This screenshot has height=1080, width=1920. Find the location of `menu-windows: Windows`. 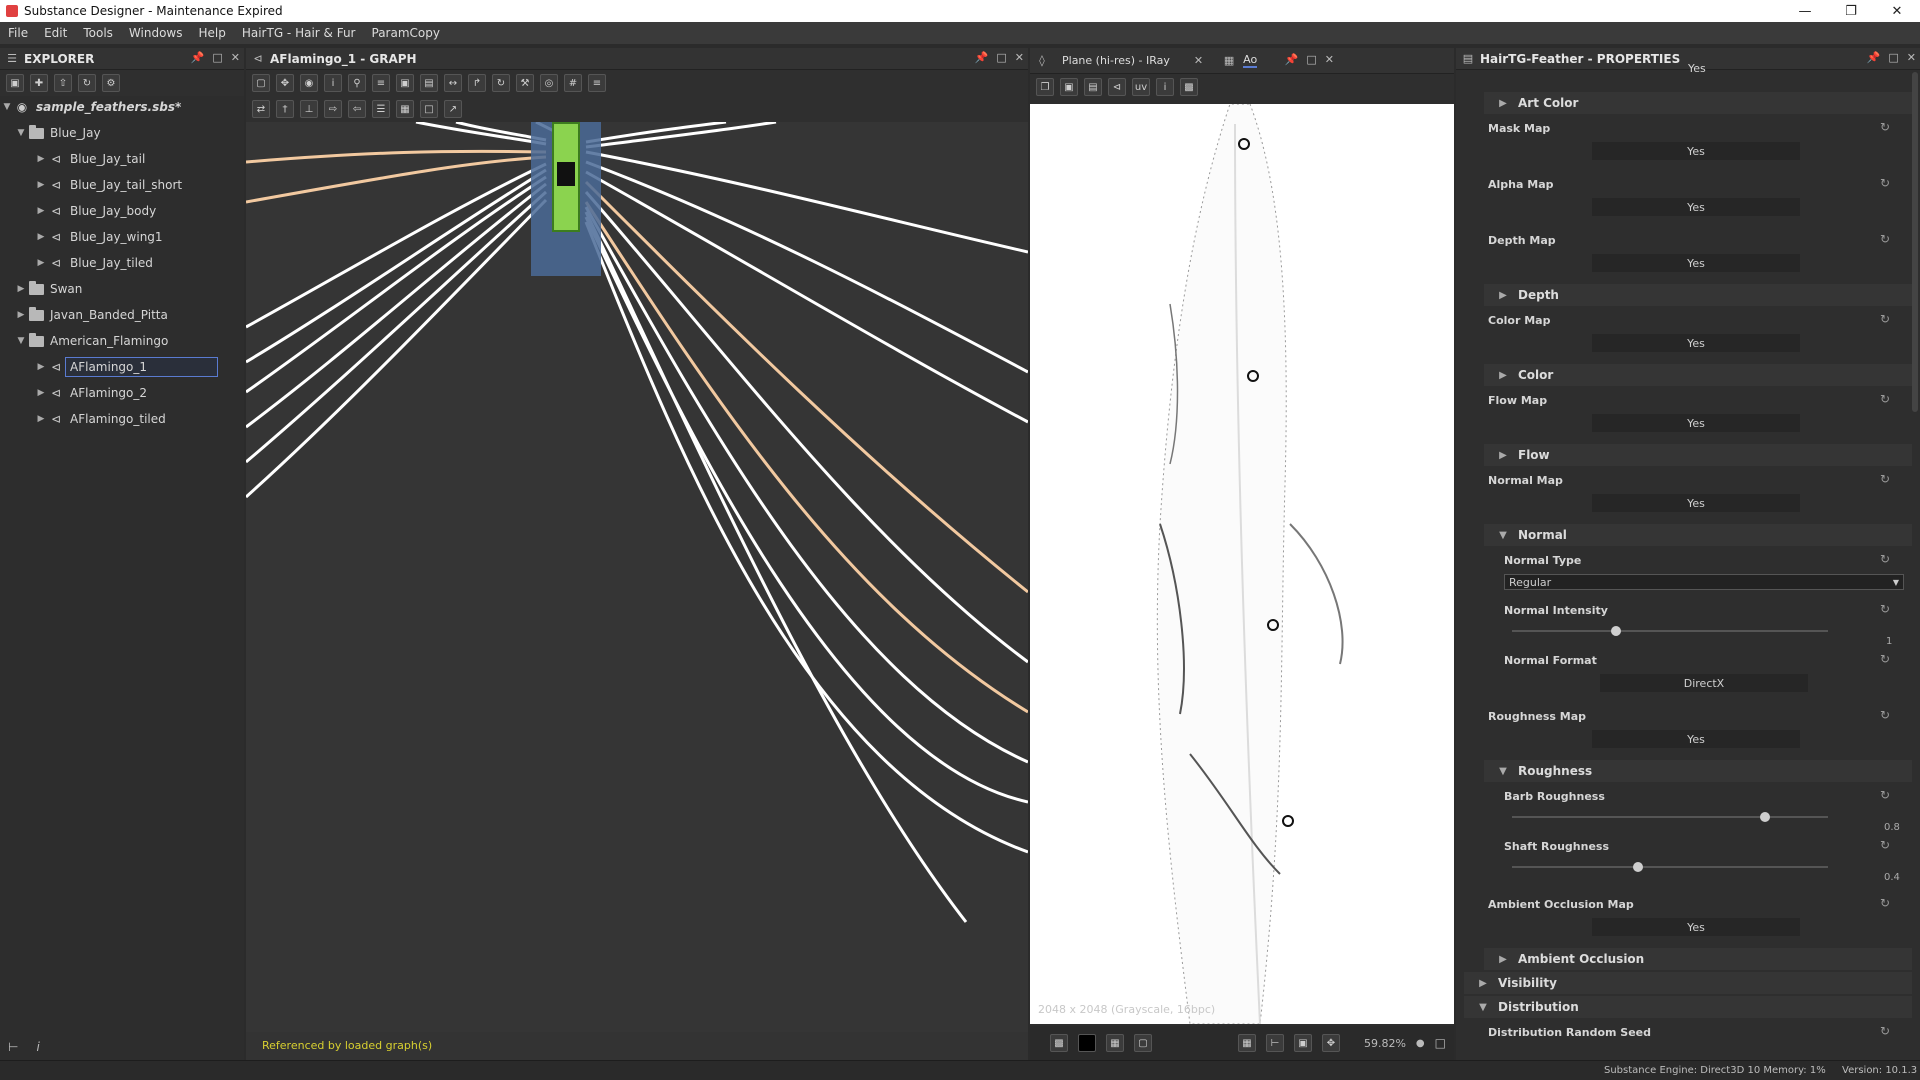

menu-windows: Windows is located at coordinates (156, 33).